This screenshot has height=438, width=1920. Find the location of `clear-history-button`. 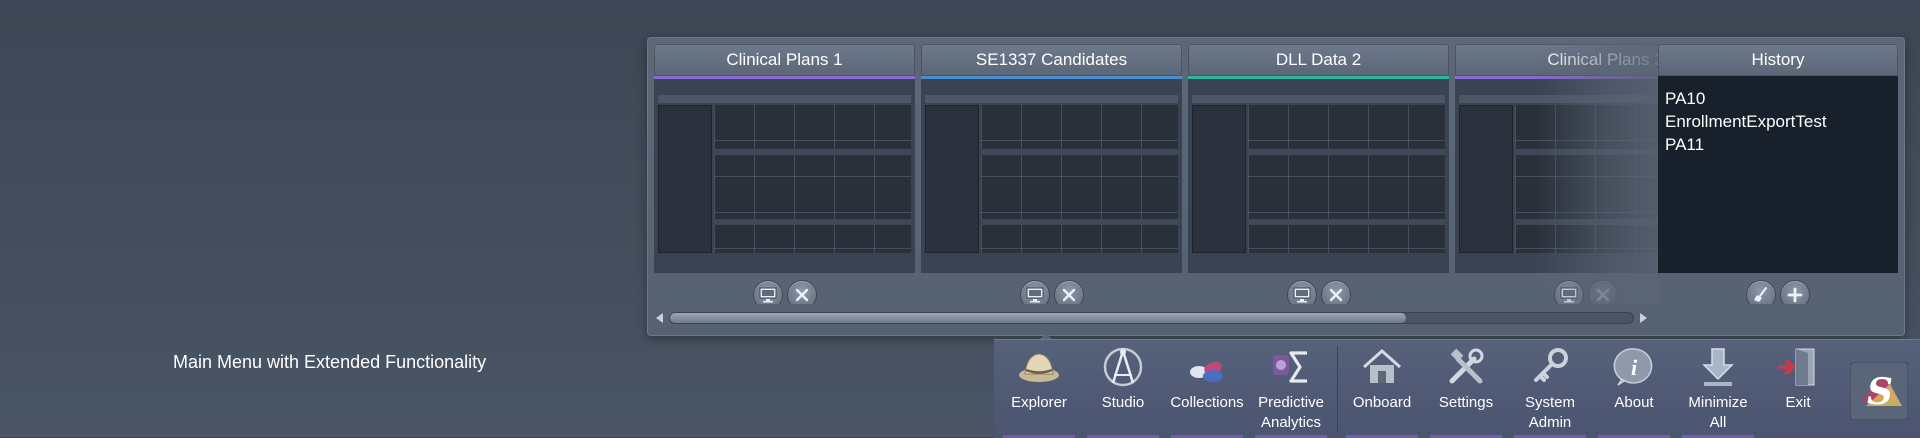

clear-history-button is located at coordinates (1761, 292).